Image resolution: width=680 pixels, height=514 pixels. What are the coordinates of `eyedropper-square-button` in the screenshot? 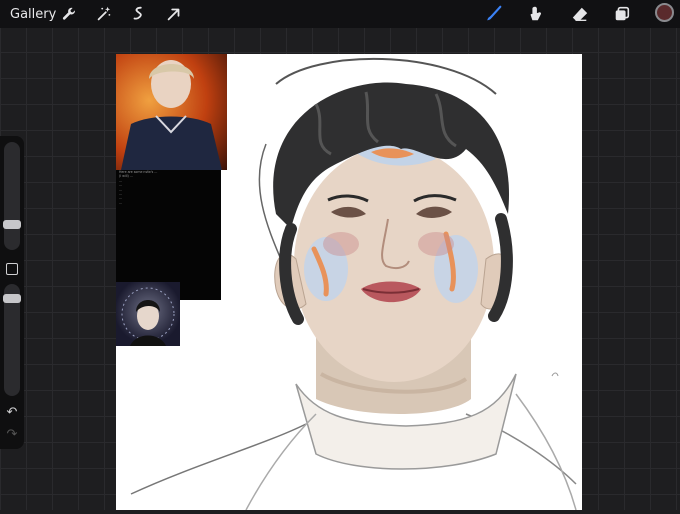 It's located at (12, 269).